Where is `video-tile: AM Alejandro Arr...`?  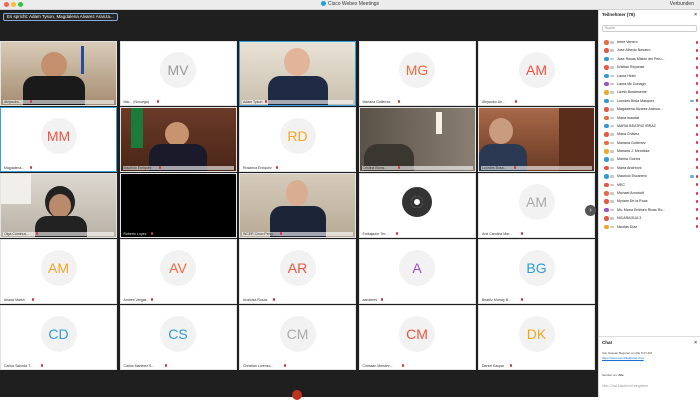 video-tile: AM Alejandro Arr... is located at coordinates (536, 73).